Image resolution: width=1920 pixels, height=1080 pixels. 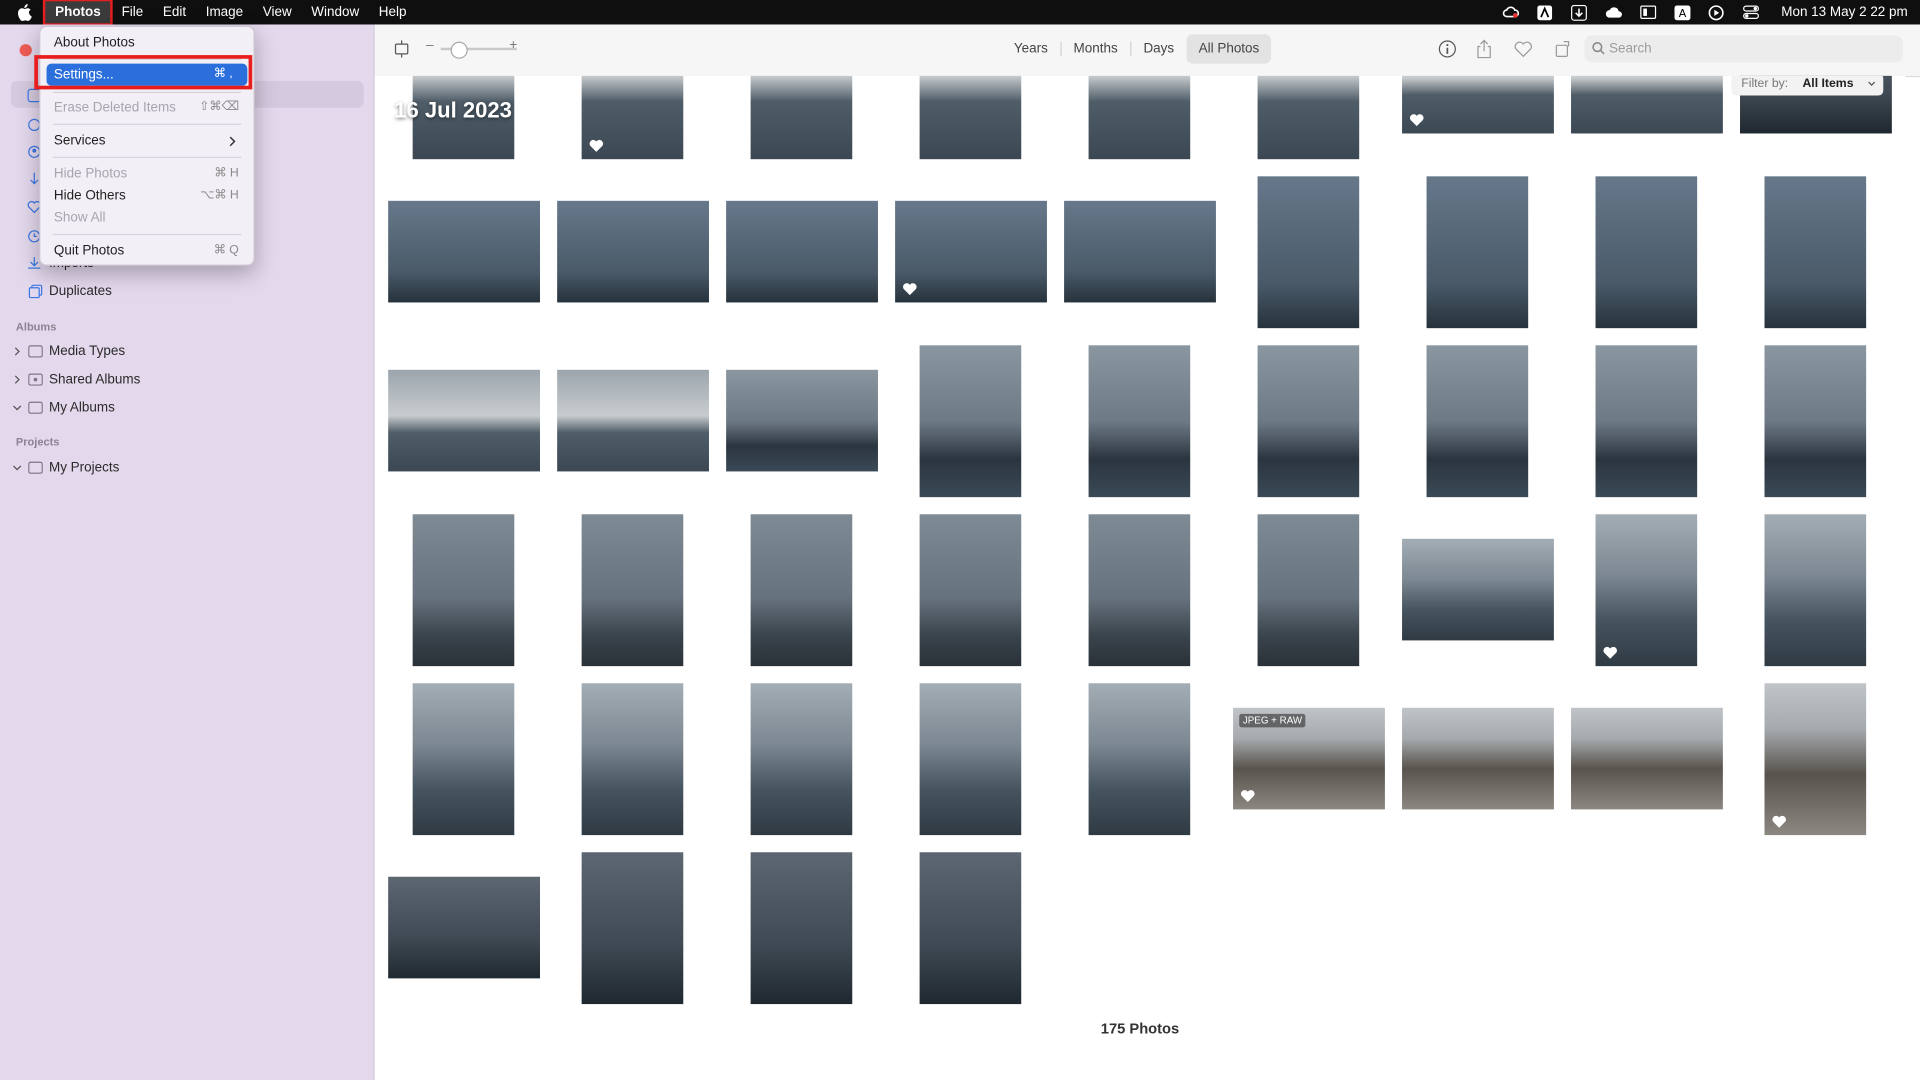 I want to click on photo-thumbnail: JPEG + RAW, so click(x=1309, y=758).